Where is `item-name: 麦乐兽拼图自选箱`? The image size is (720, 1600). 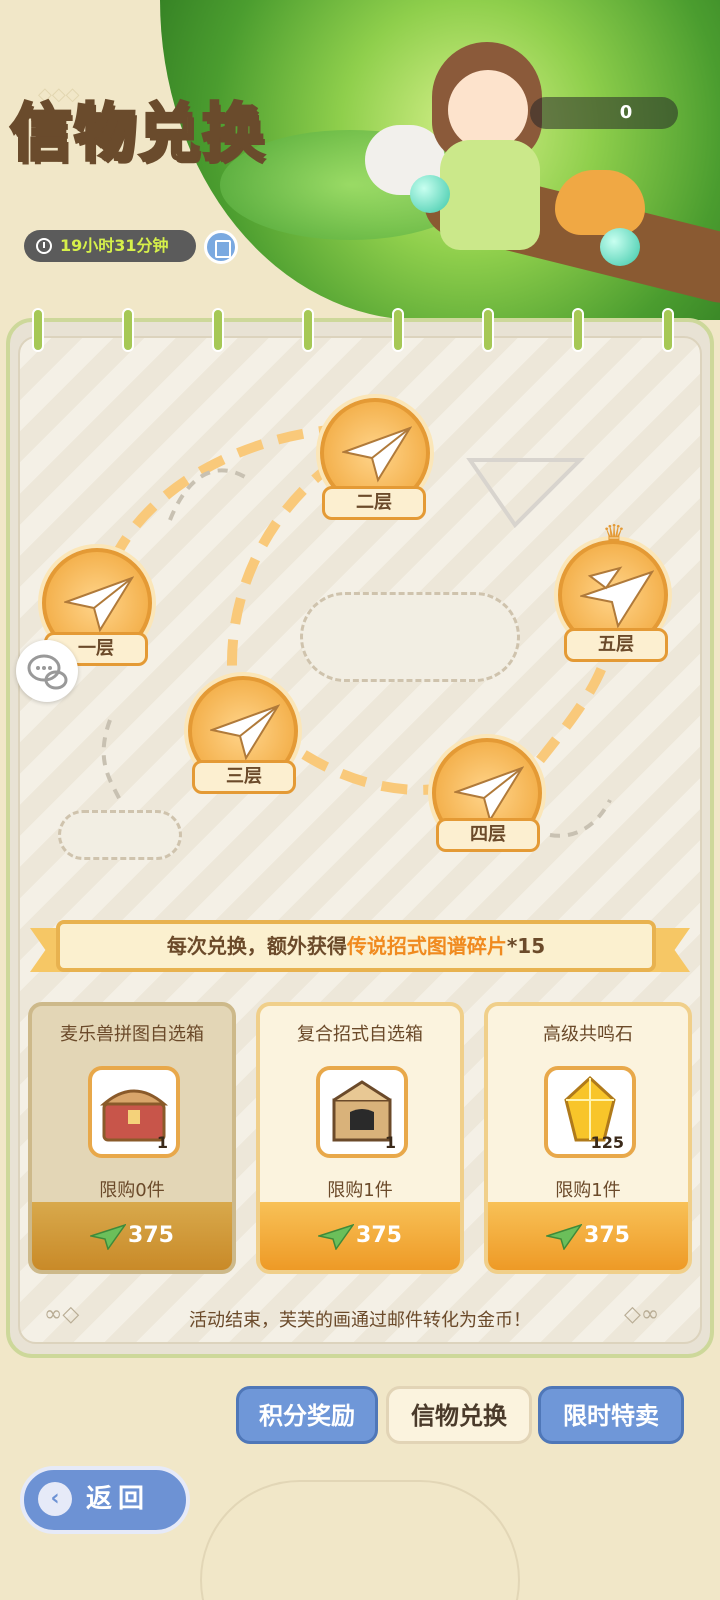 item-name: 麦乐兽拼图自选箱 is located at coordinates (132, 1034).